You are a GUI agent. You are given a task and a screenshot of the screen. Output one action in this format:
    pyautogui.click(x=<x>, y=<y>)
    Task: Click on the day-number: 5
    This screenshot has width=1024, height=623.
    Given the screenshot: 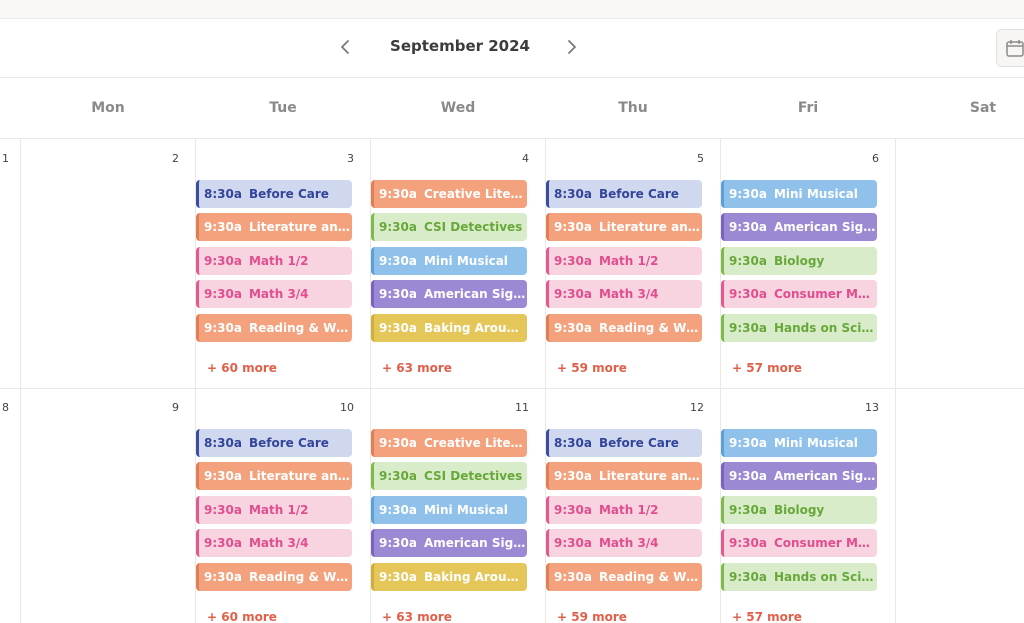 What is the action you would take?
    pyautogui.click(x=700, y=158)
    